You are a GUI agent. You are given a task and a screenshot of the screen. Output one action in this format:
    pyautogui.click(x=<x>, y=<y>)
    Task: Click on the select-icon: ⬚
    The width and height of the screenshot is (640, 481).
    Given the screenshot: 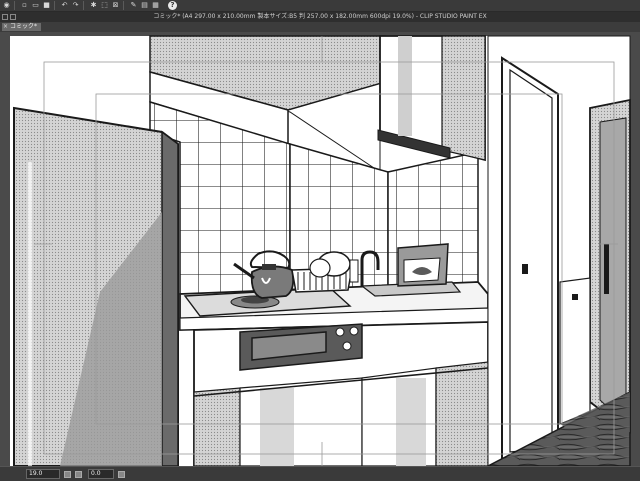 What is the action you would take?
    pyautogui.click(x=104, y=5)
    